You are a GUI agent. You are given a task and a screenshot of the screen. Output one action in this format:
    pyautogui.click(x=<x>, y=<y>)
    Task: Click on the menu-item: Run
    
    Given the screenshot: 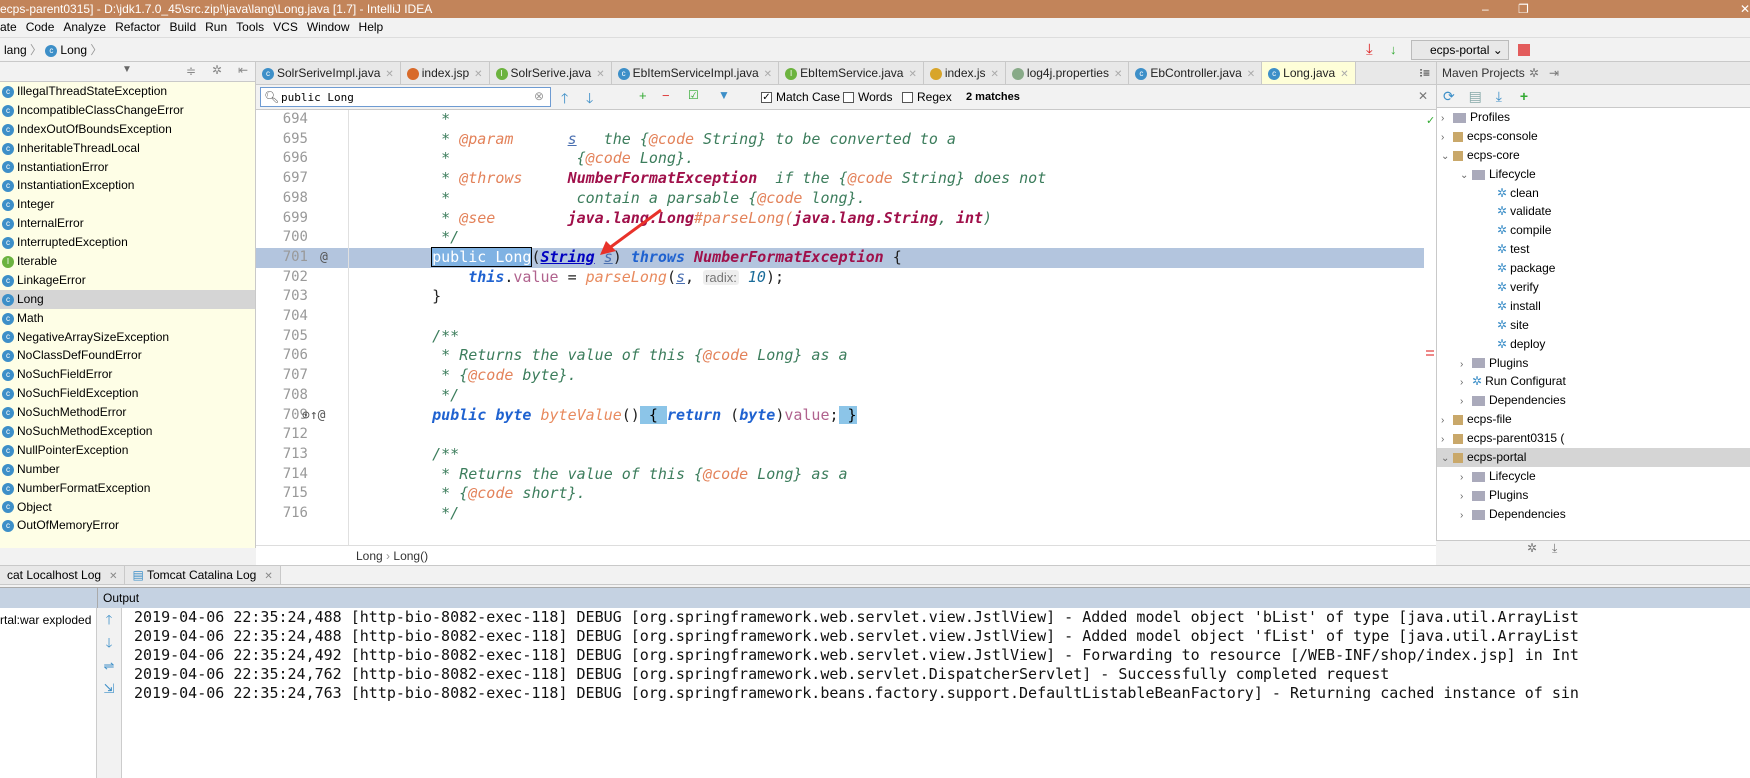 What is the action you would take?
    pyautogui.click(x=216, y=27)
    